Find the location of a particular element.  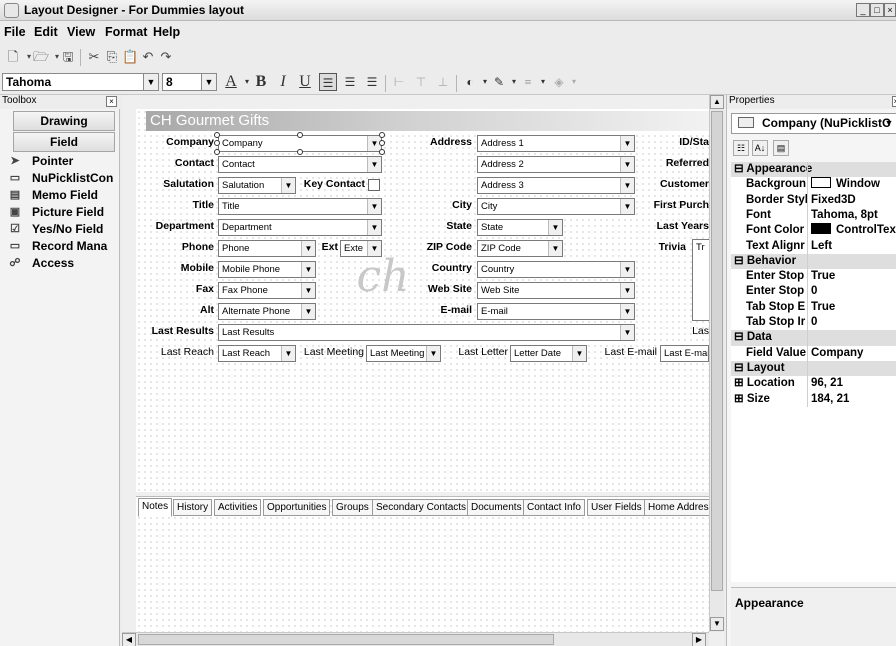

field-label-last-email: Last E-mail is located at coordinates (624, 352).